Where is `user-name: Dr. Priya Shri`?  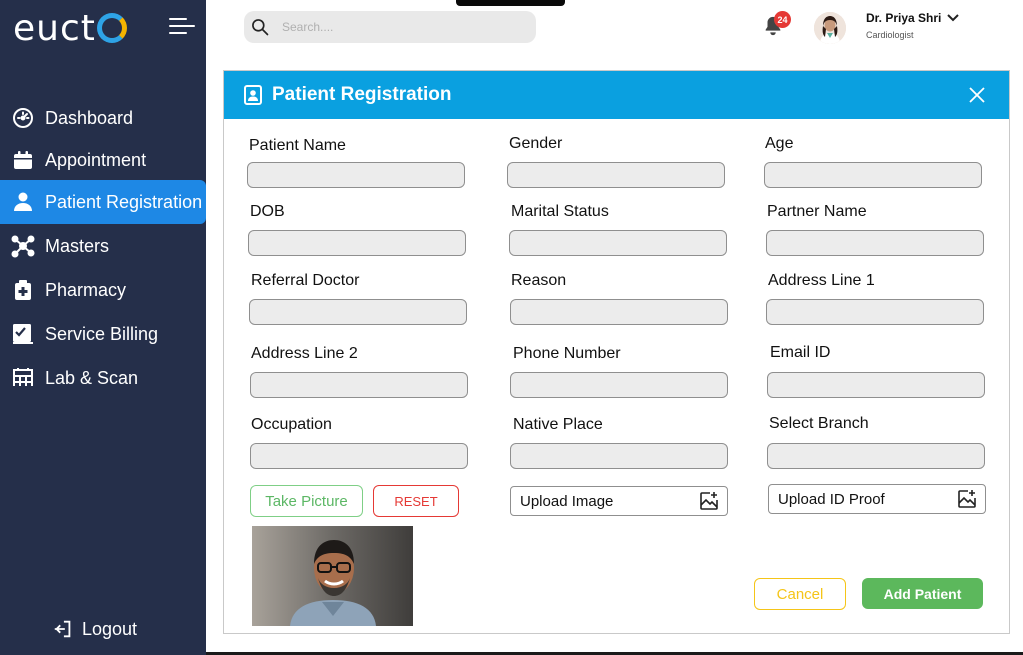
user-name: Dr. Priya Shri is located at coordinates (904, 18).